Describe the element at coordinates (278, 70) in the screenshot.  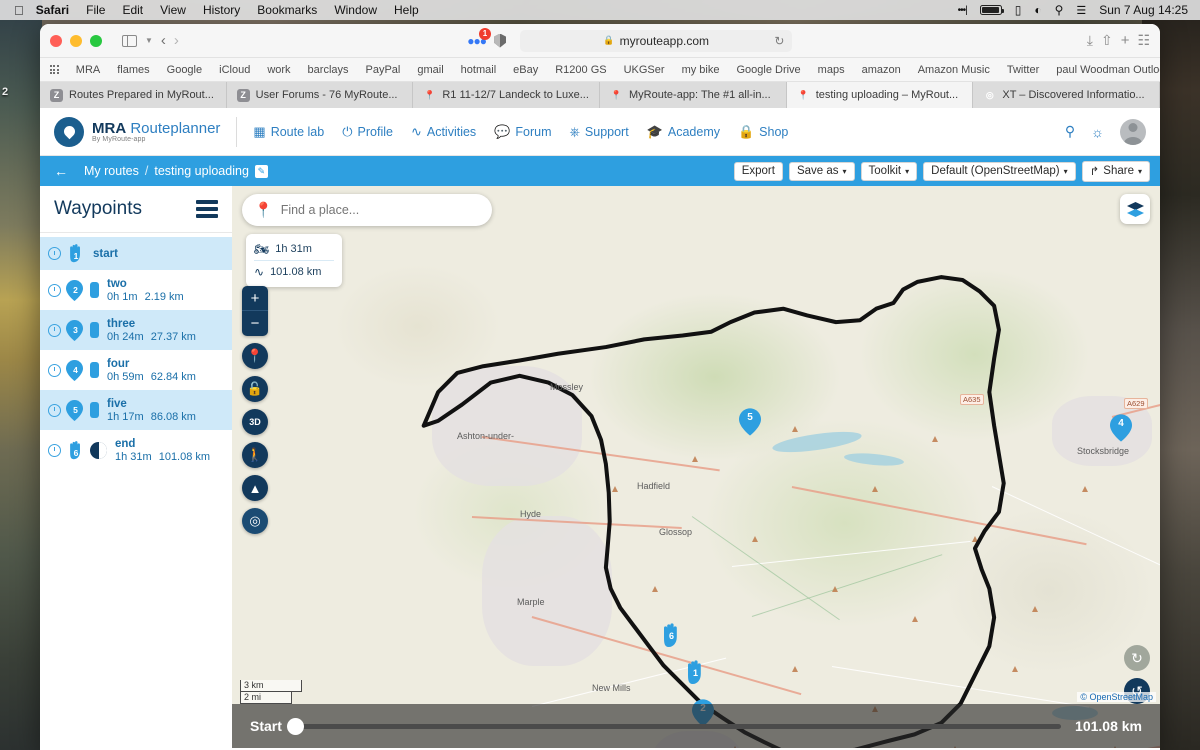
I see `bookmark-work: work` at that location.